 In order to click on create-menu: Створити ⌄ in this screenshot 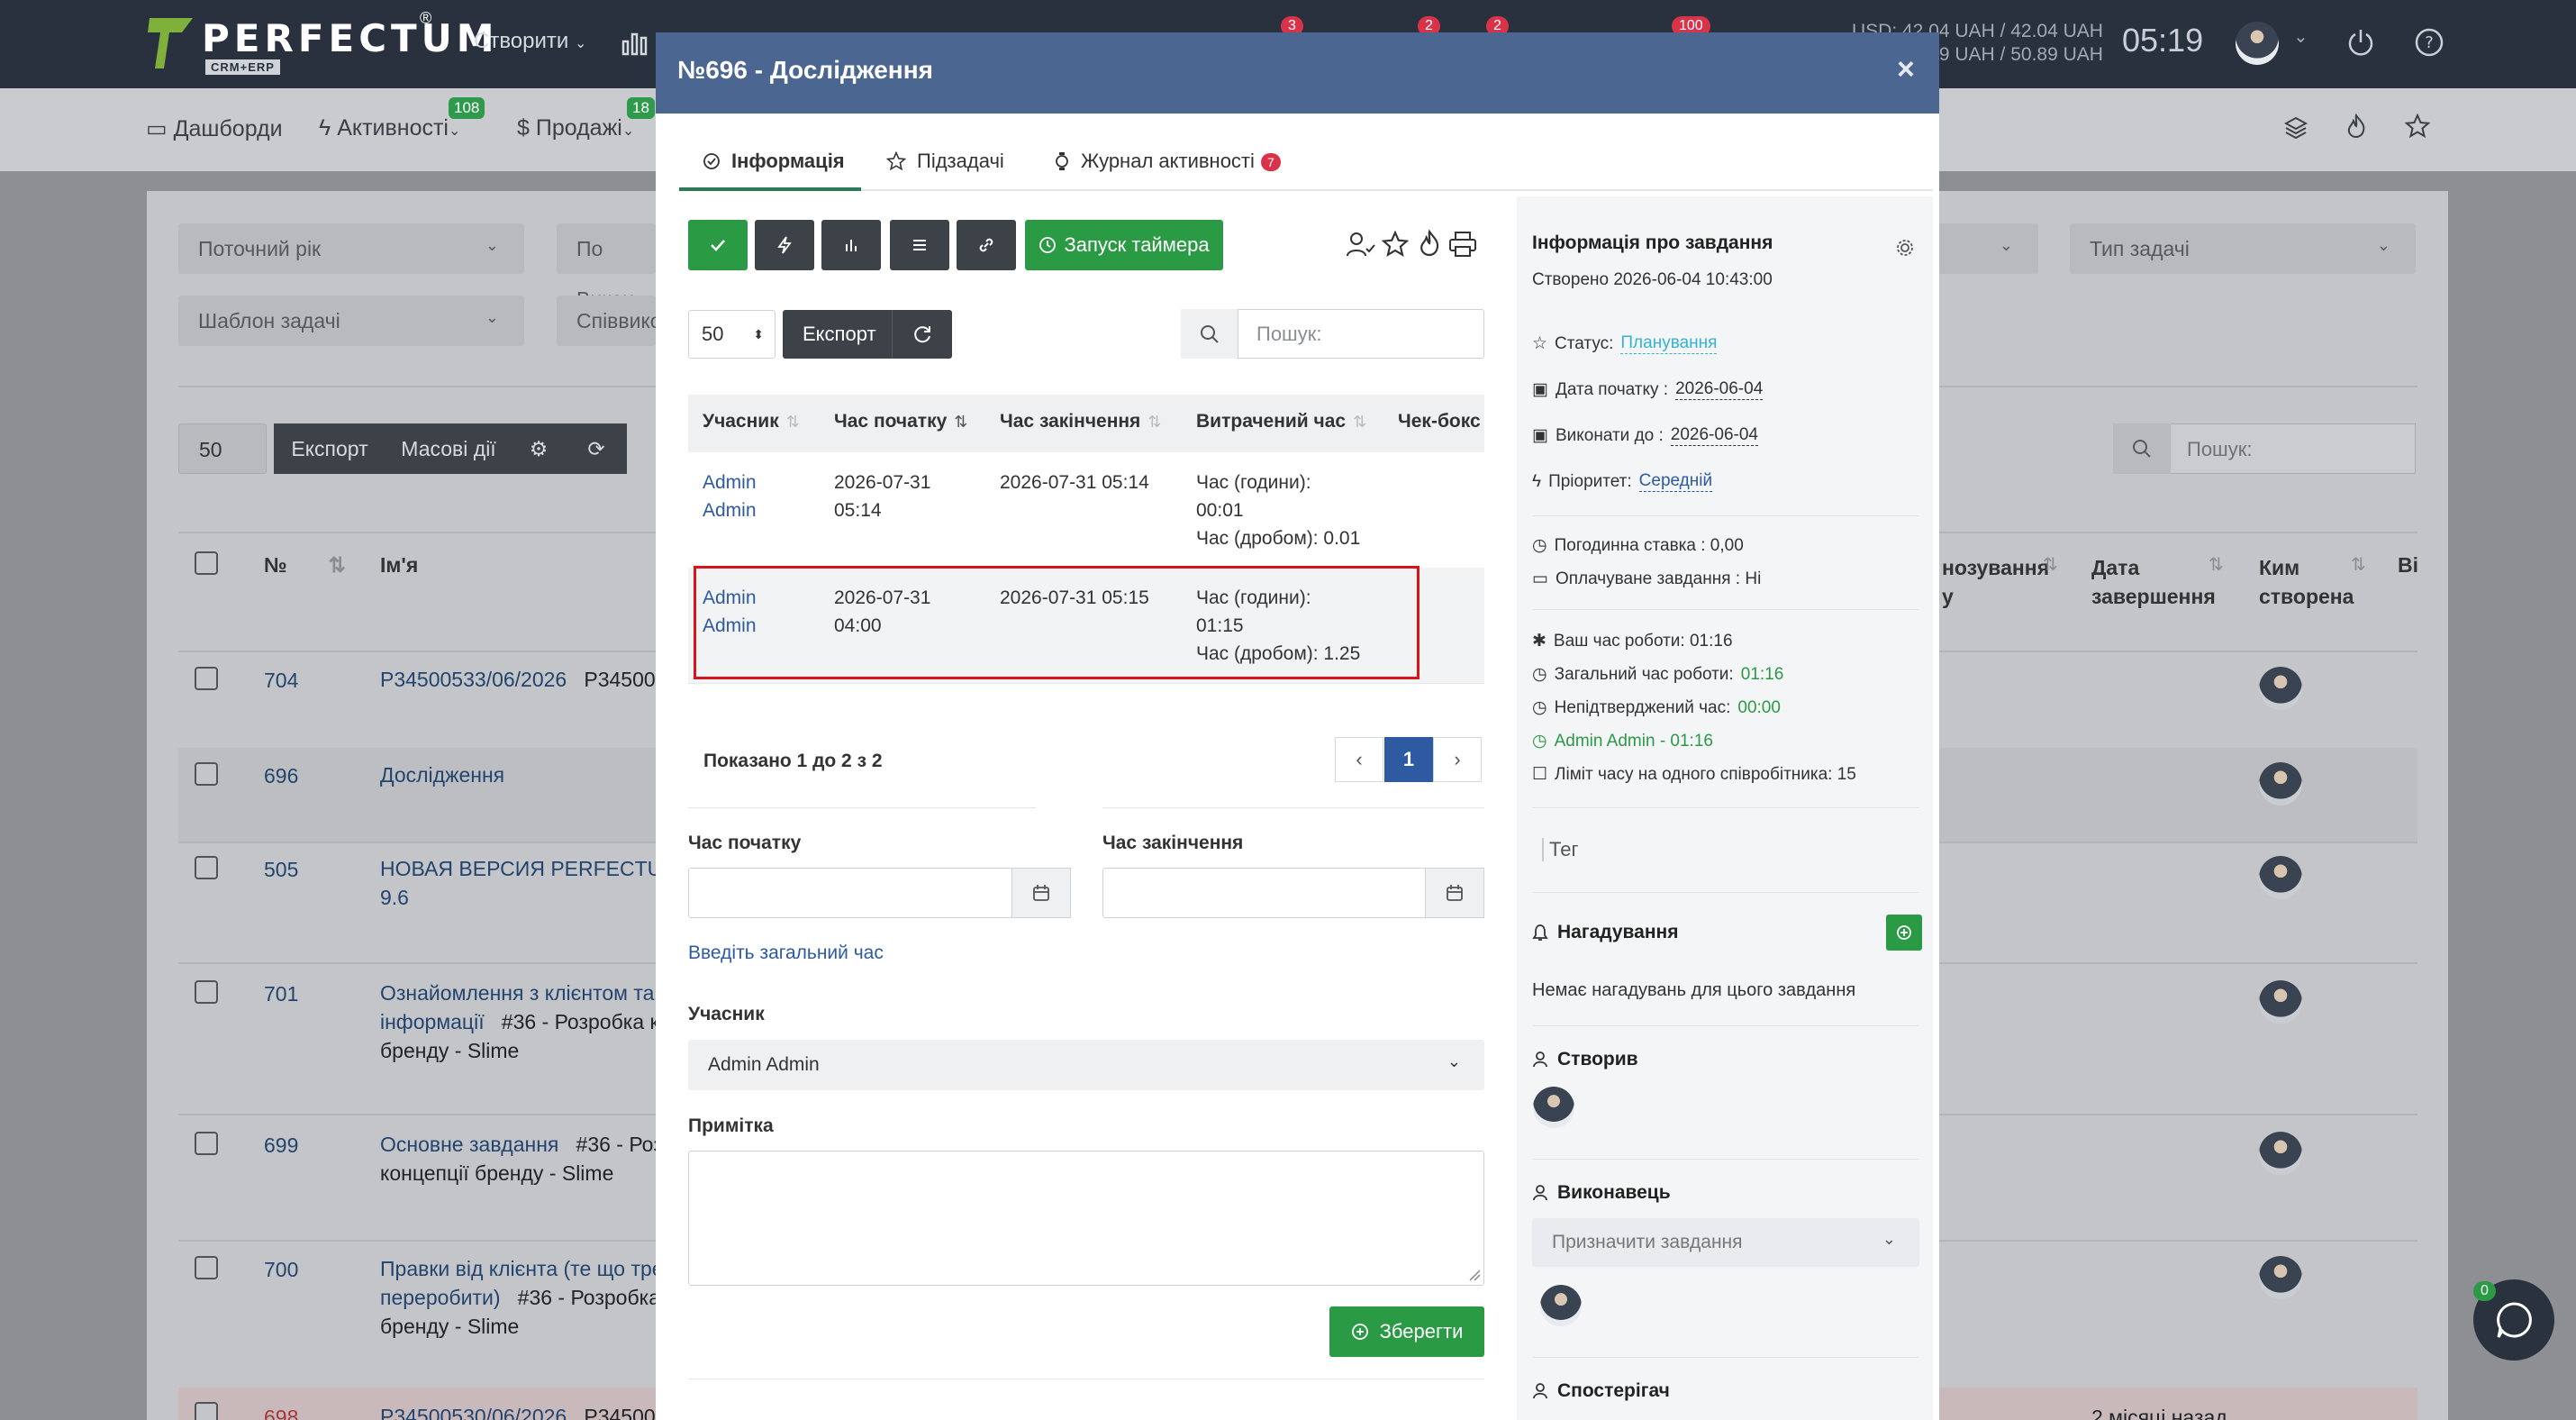, I will do `click(530, 41)`.